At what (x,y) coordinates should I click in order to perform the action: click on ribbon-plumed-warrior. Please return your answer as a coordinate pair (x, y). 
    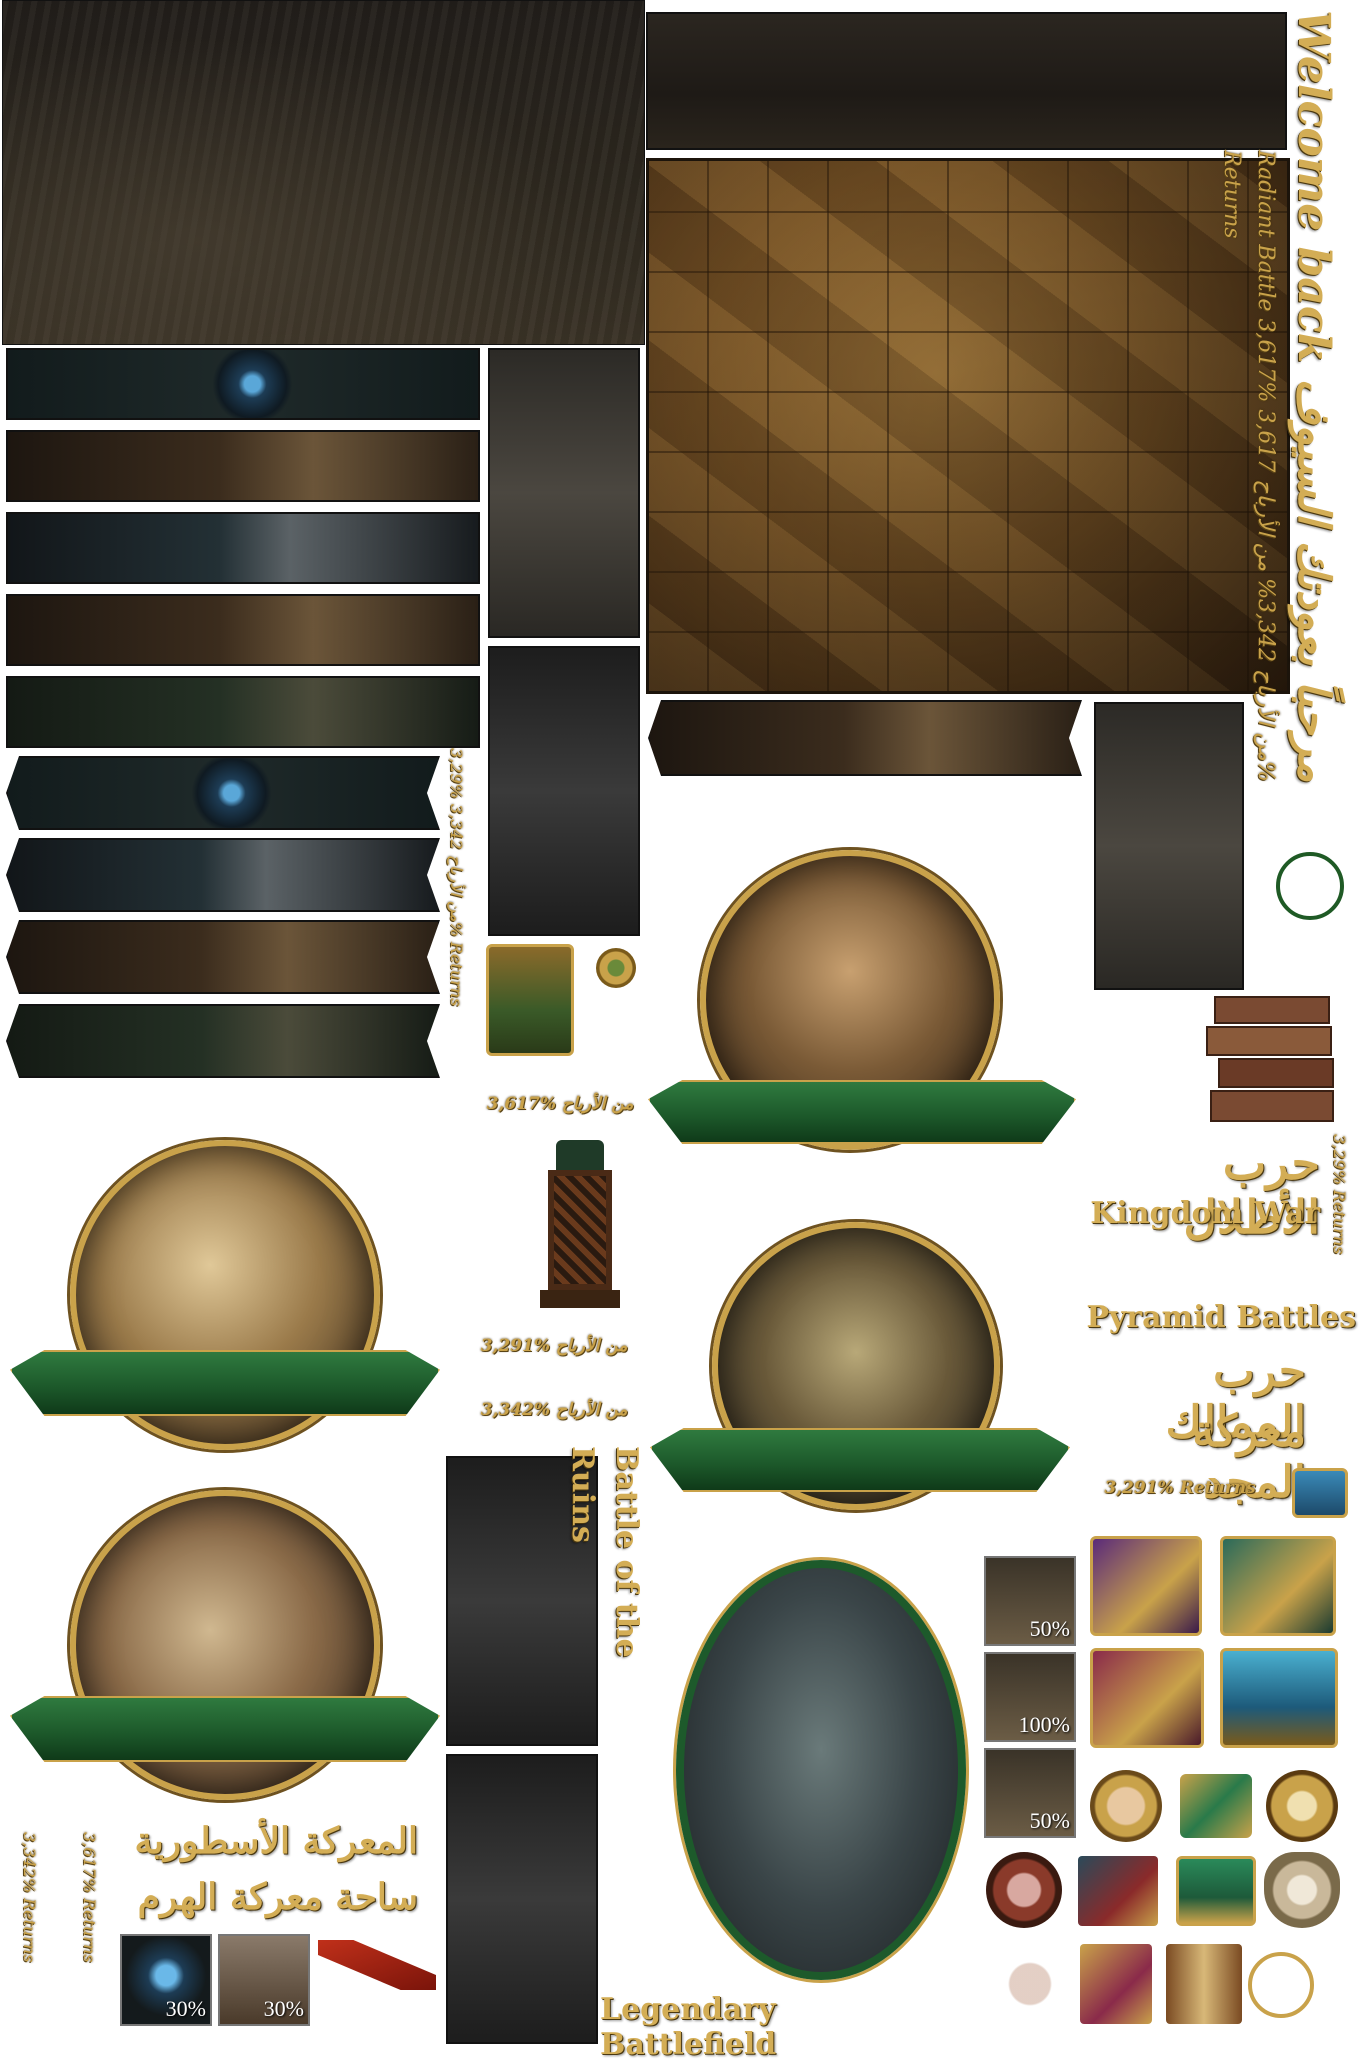
    Looking at the image, I should click on (862, 1112).